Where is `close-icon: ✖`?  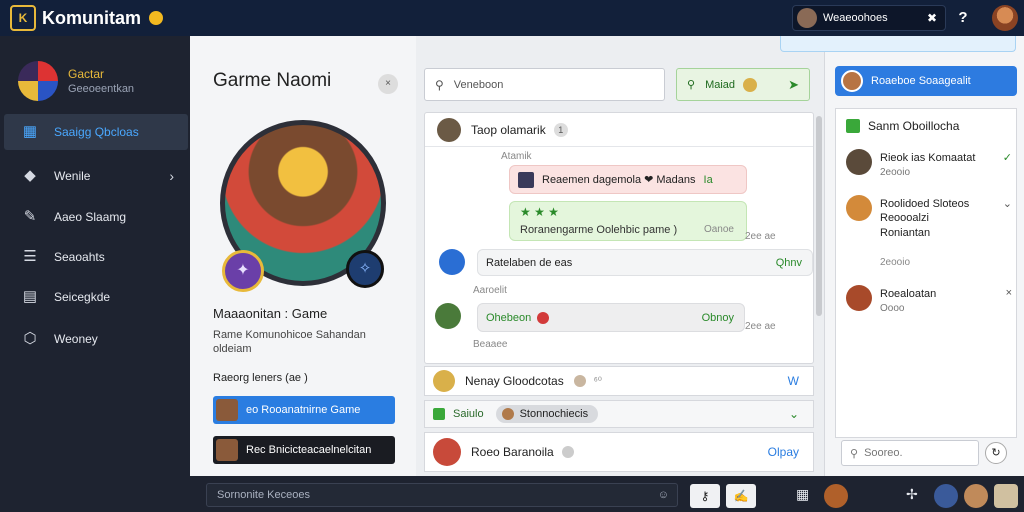
close-icon: ✖ is located at coordinates (932, 18).